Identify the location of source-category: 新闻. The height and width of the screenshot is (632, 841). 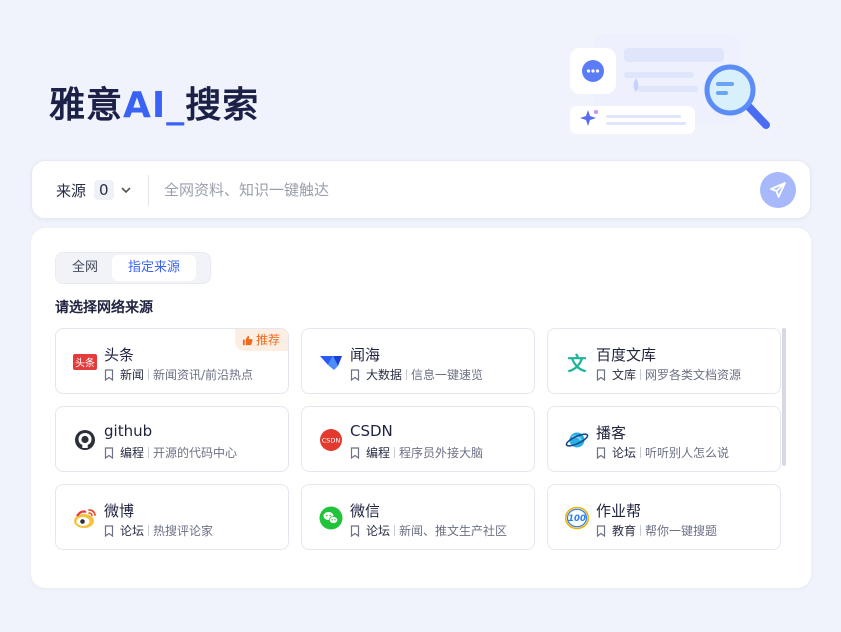
(132, 375).